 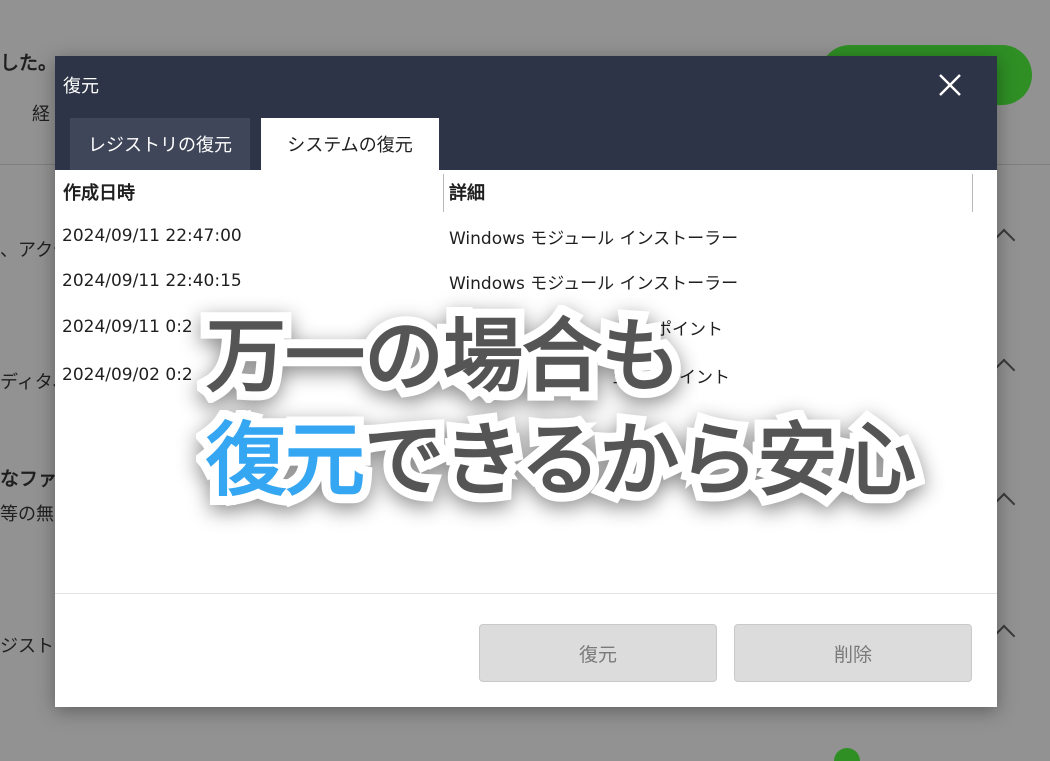 I want to click on row-date: 2024/09/11 0:2, so click(x=127, y=327).